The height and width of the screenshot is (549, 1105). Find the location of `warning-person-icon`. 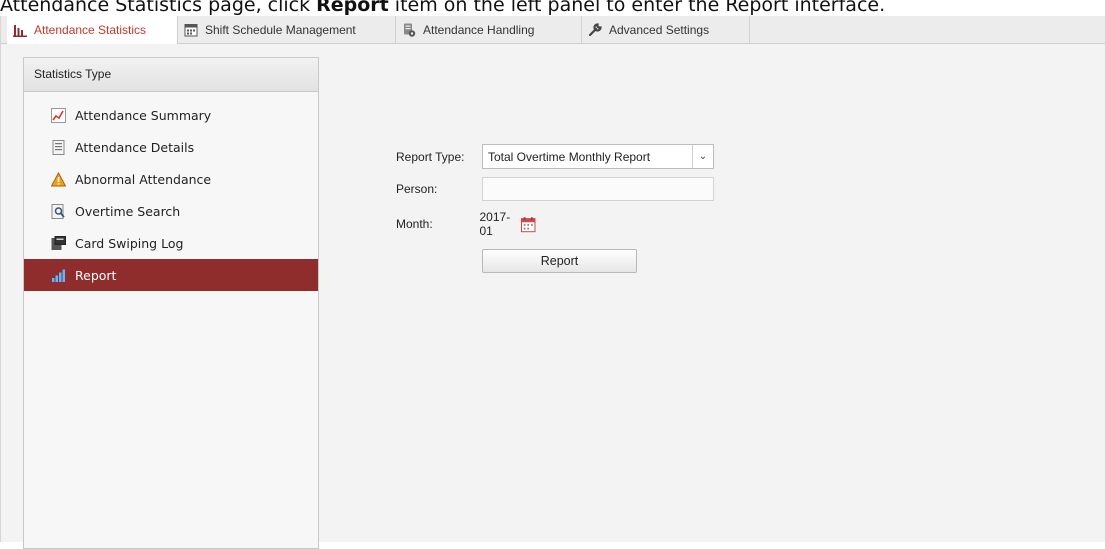

warning-person-icon is located at coordinates (58, 178).